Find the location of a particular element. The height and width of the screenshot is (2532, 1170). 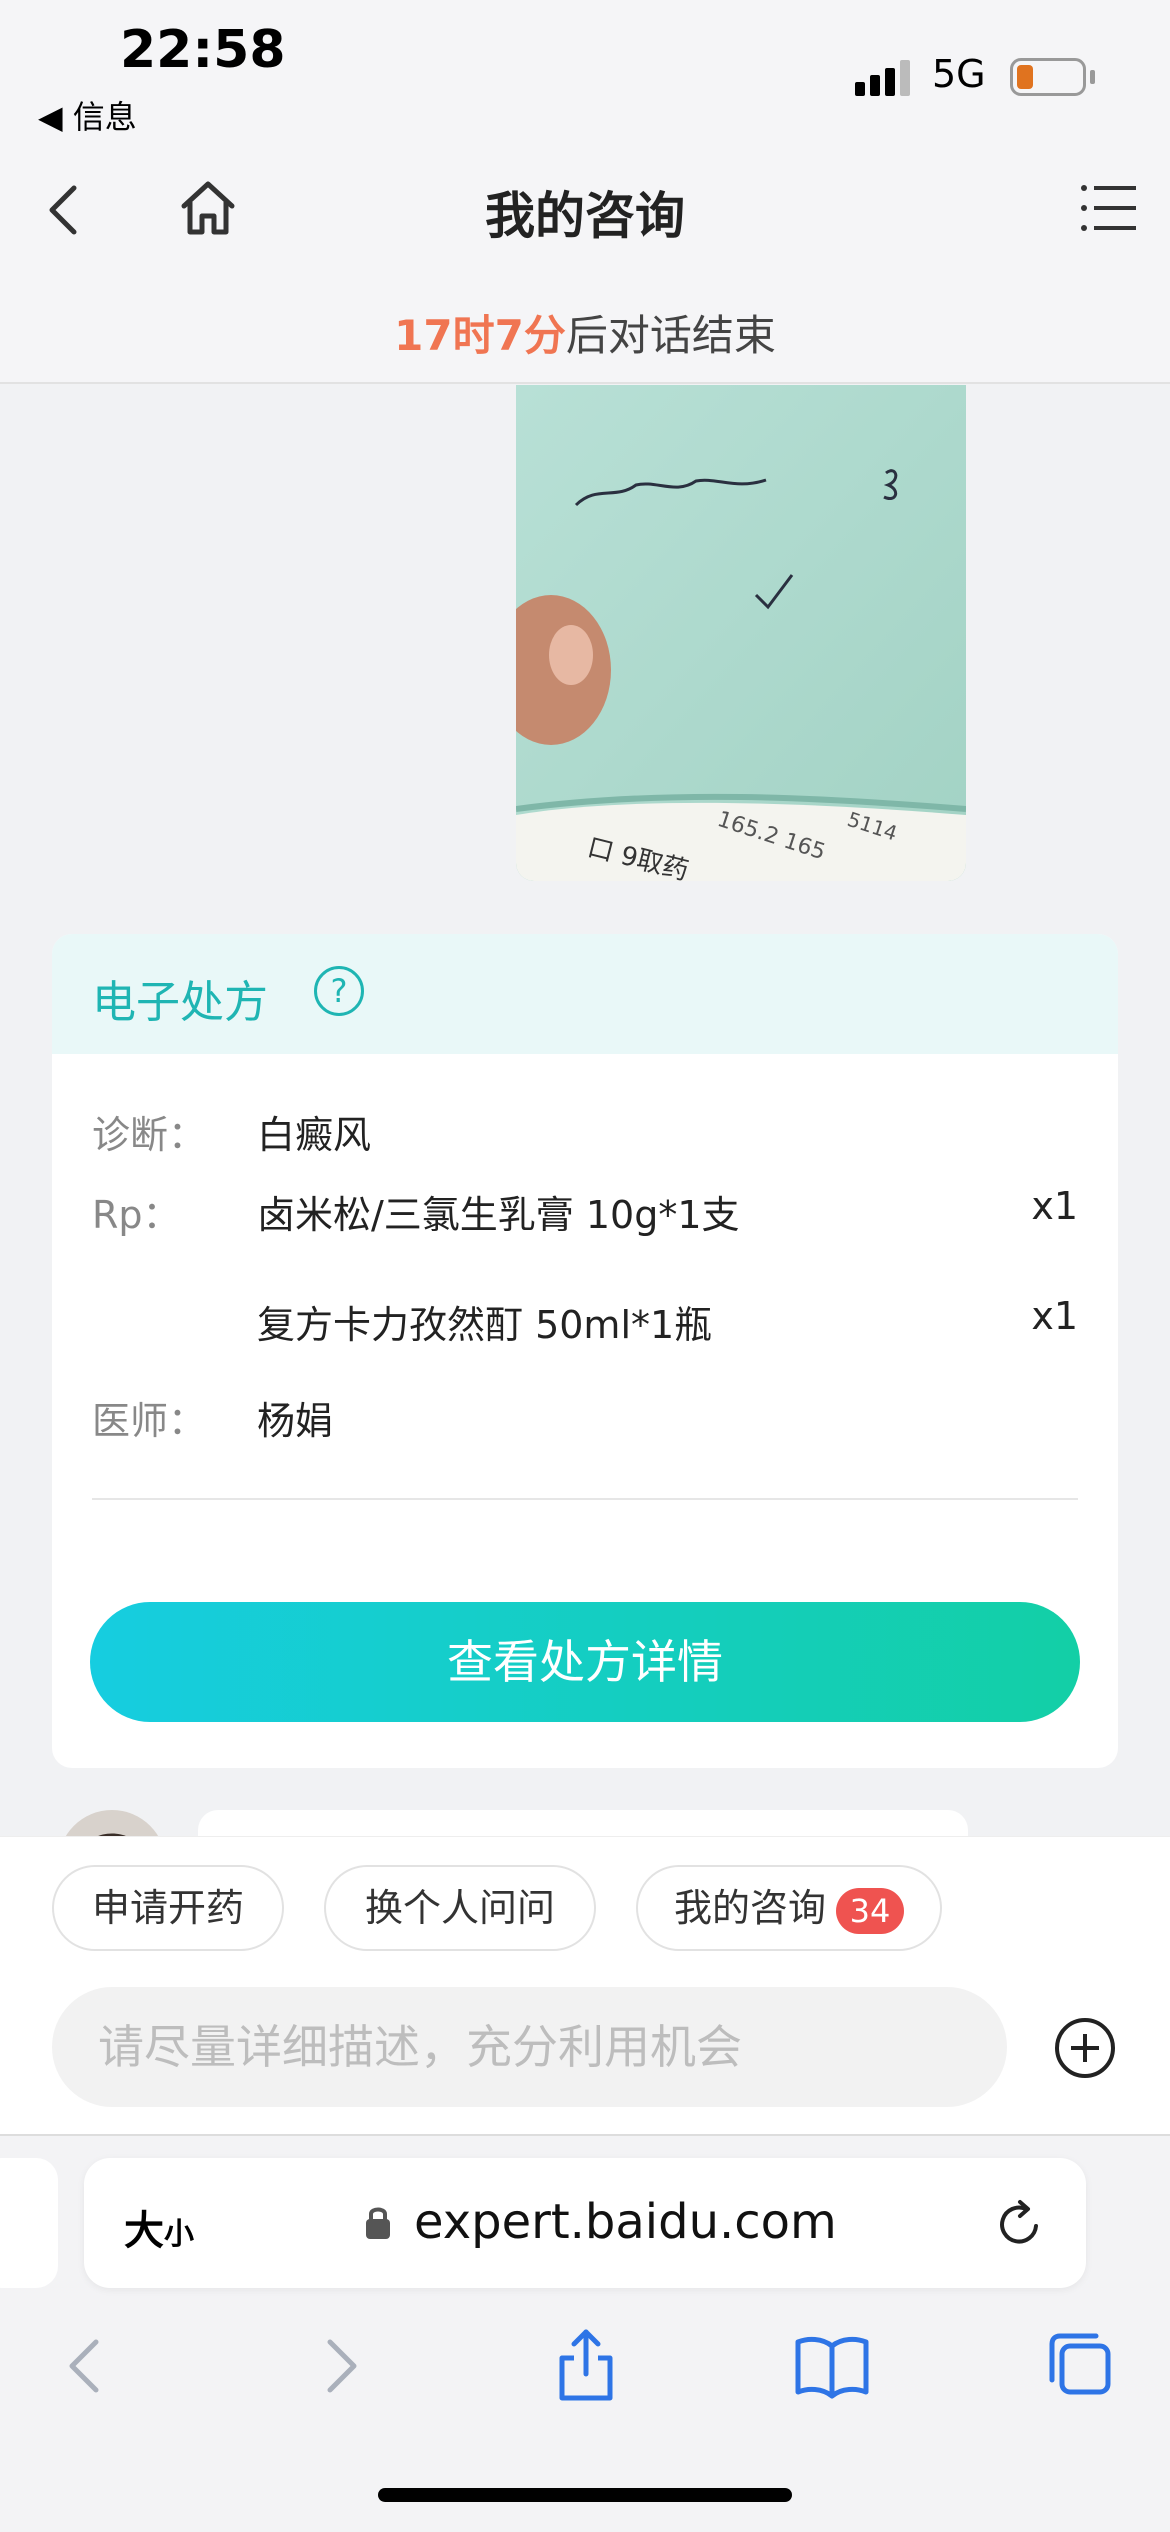

help-icon: ? is located at coordinates (339, 991).